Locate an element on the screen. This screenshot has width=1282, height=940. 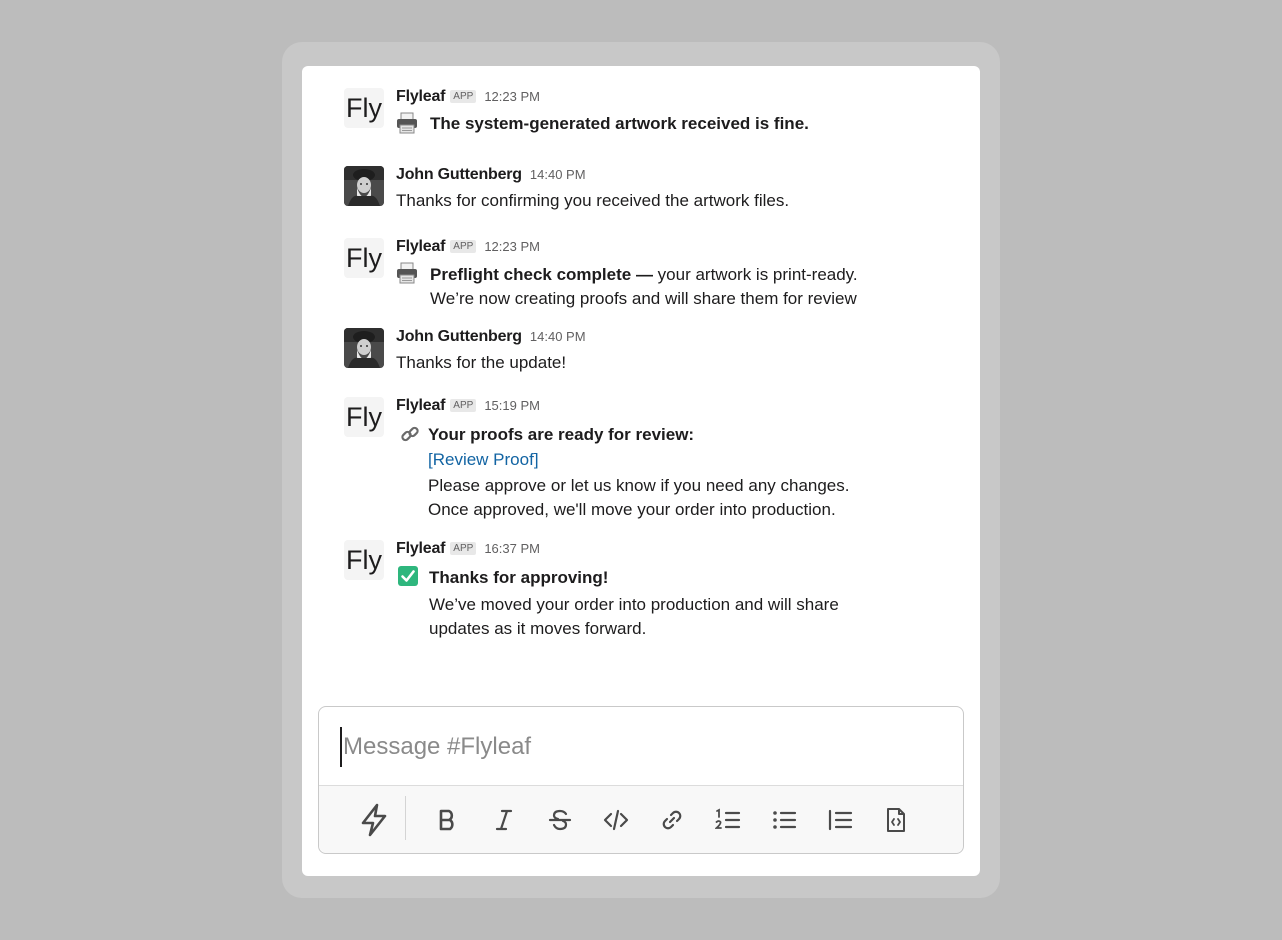
message-input: Message #Flyleaf is located at coordinates (641, 746).